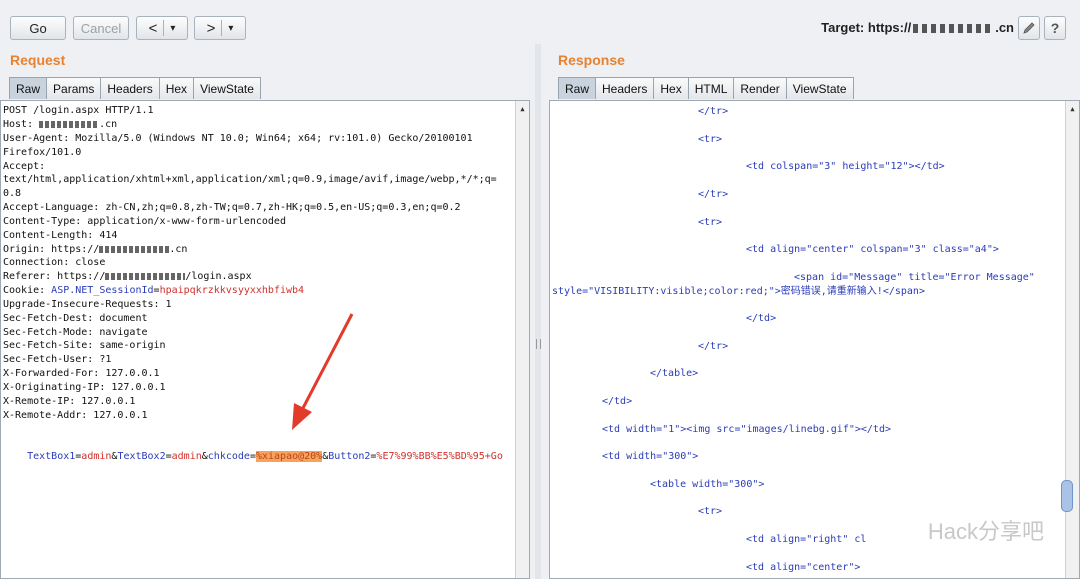 The image size is (1080, 579). I want to click on watermark: Hack分享吧, so click(985, 531).